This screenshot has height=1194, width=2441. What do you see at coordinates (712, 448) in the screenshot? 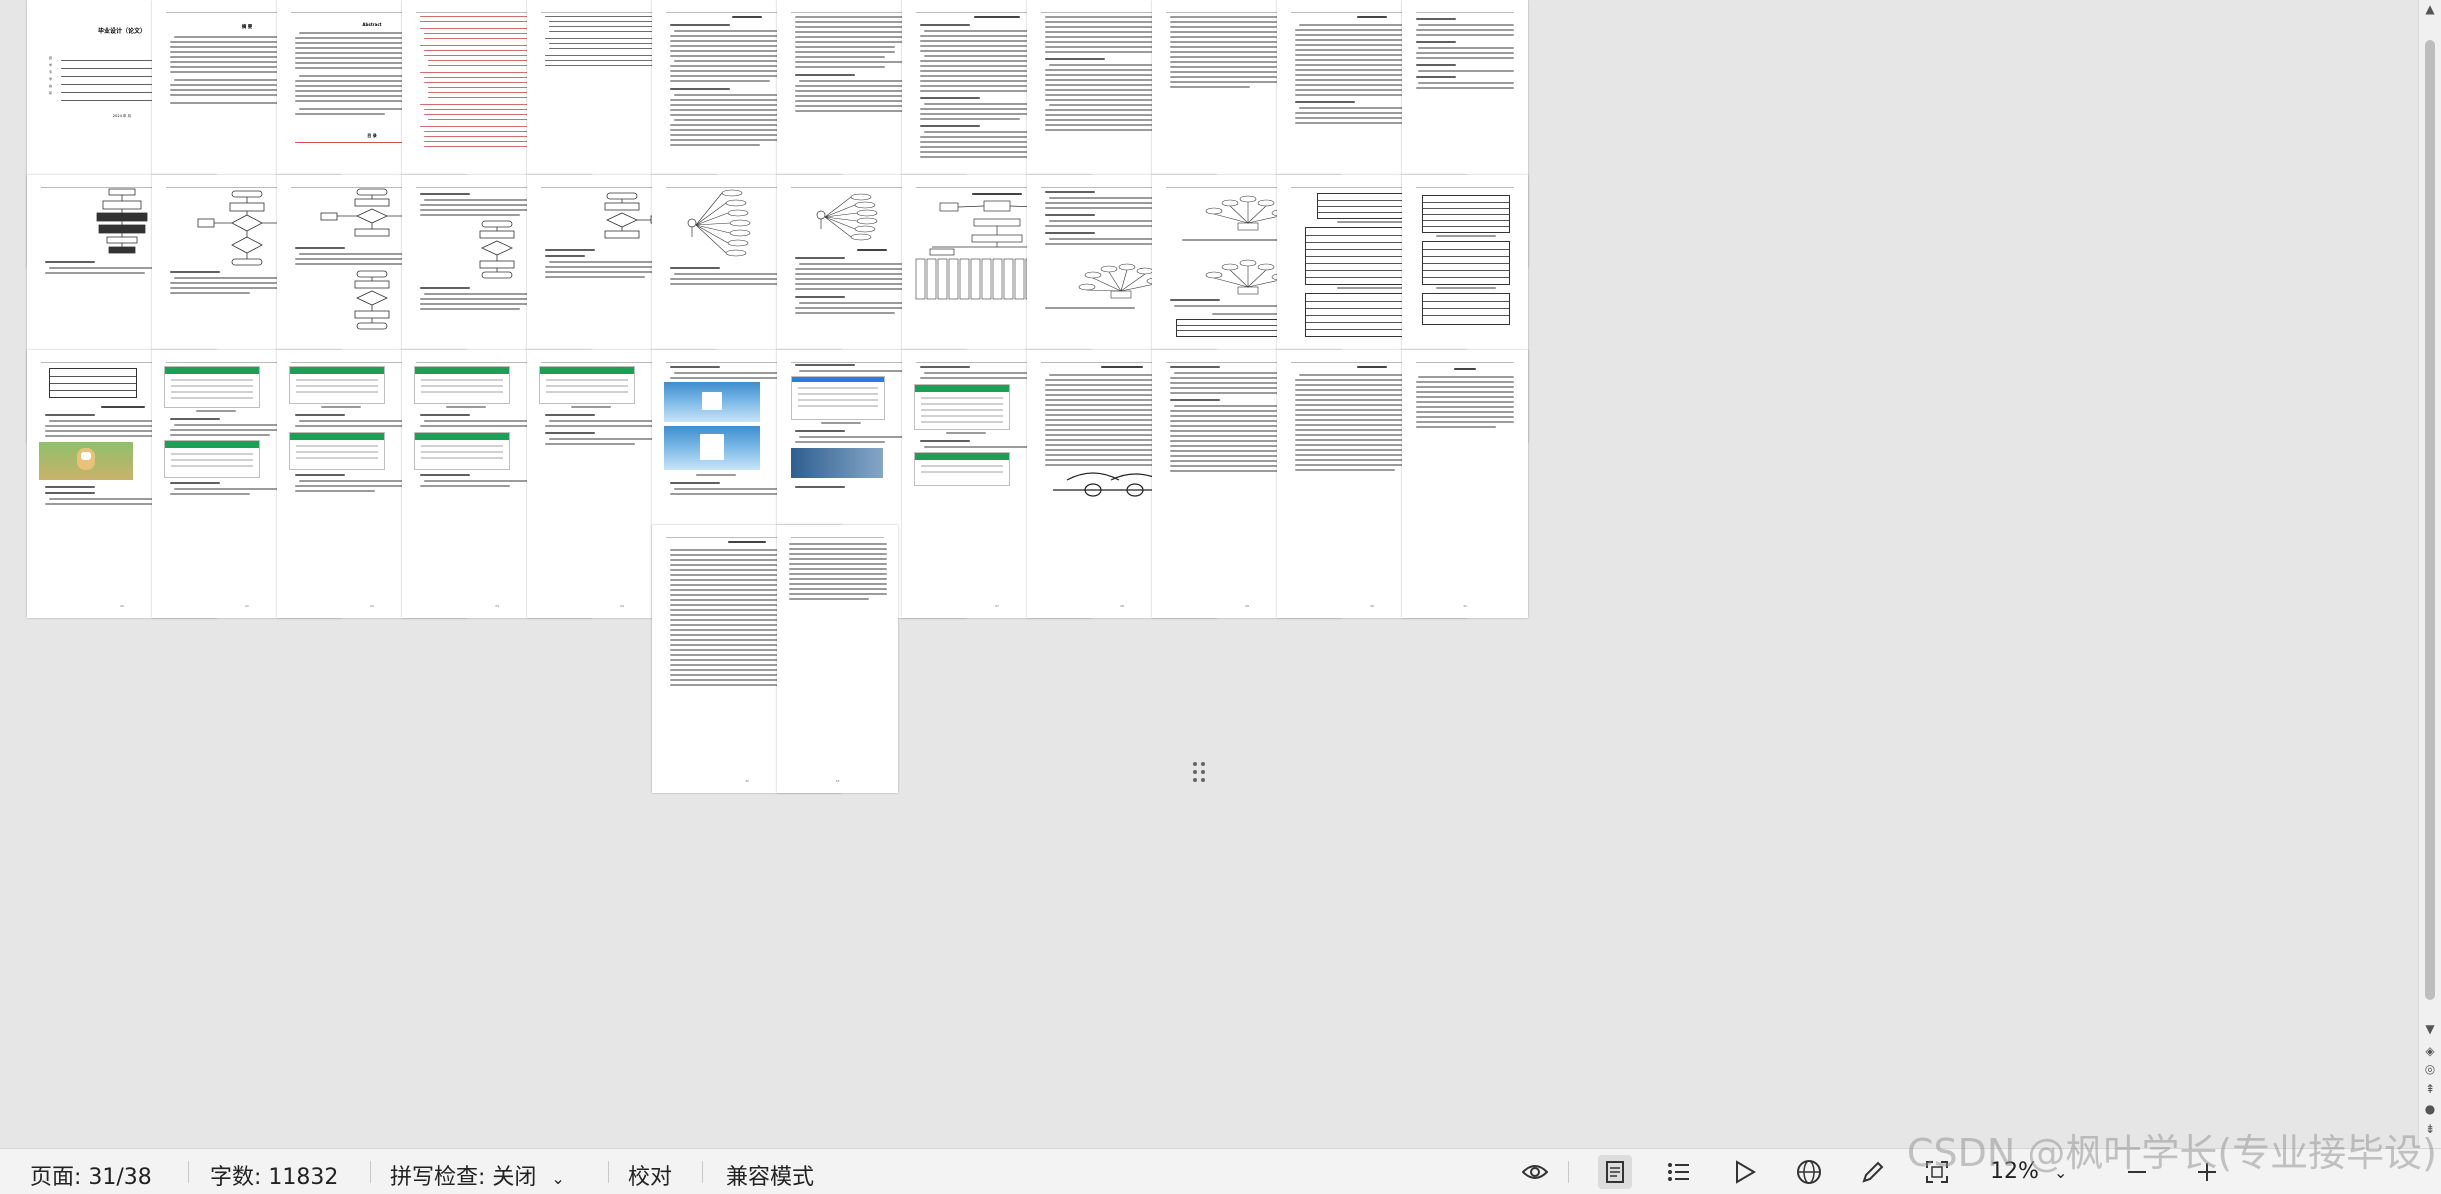
I see `register-screenshot` at bounding box center [712, 448].